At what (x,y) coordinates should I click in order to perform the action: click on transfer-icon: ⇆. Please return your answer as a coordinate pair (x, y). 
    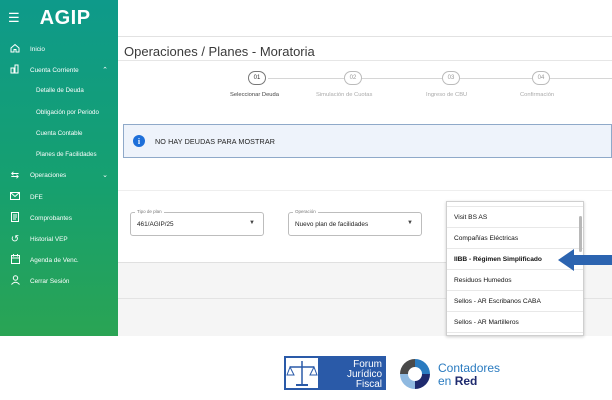
    Looking at the image, I should click on (15, 175).